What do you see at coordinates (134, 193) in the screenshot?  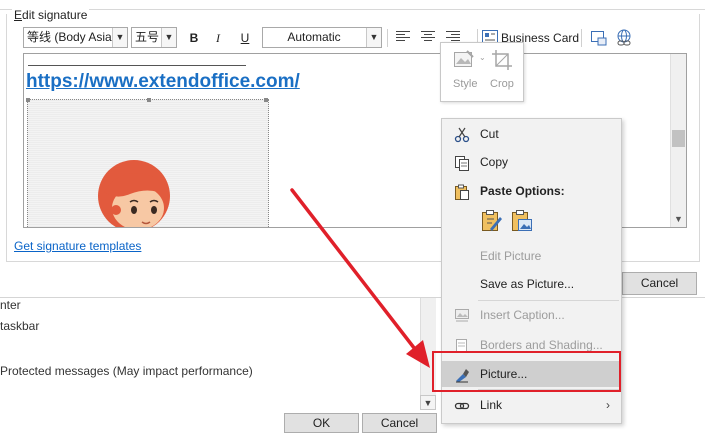 I see `cartoon-girl-image` at bounding box center [134, 193].